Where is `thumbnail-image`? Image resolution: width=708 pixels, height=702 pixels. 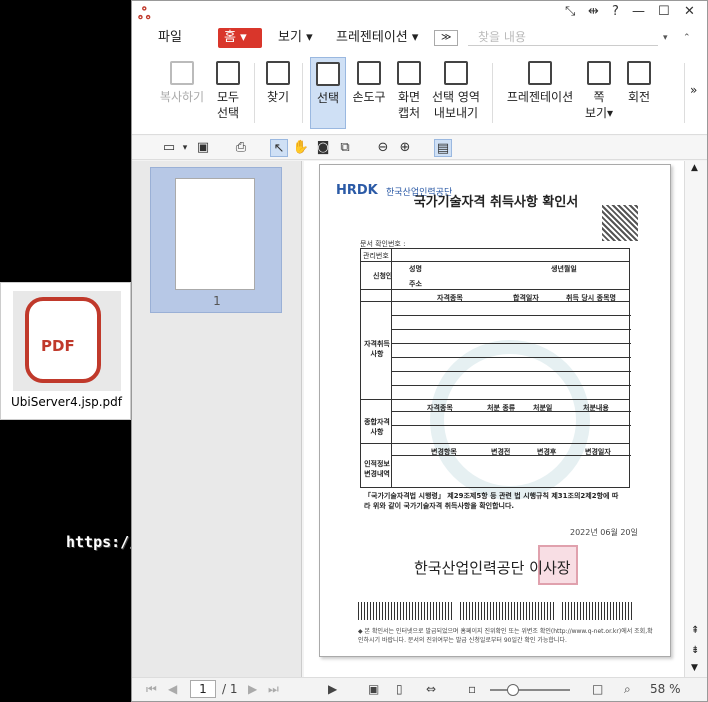 thumbnail-image is located at coordinates (215, 234).